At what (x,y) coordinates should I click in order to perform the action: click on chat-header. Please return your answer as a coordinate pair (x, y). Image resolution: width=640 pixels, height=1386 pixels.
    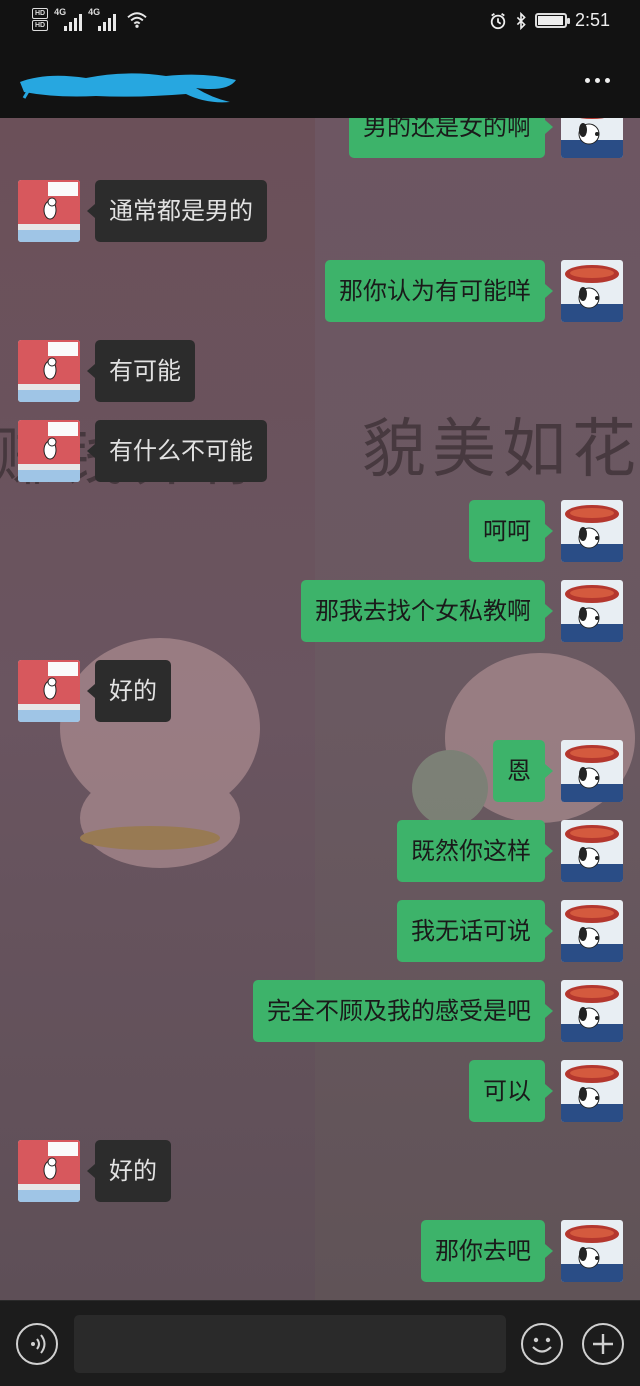
    Looking at the image, I should click on (320, 81).